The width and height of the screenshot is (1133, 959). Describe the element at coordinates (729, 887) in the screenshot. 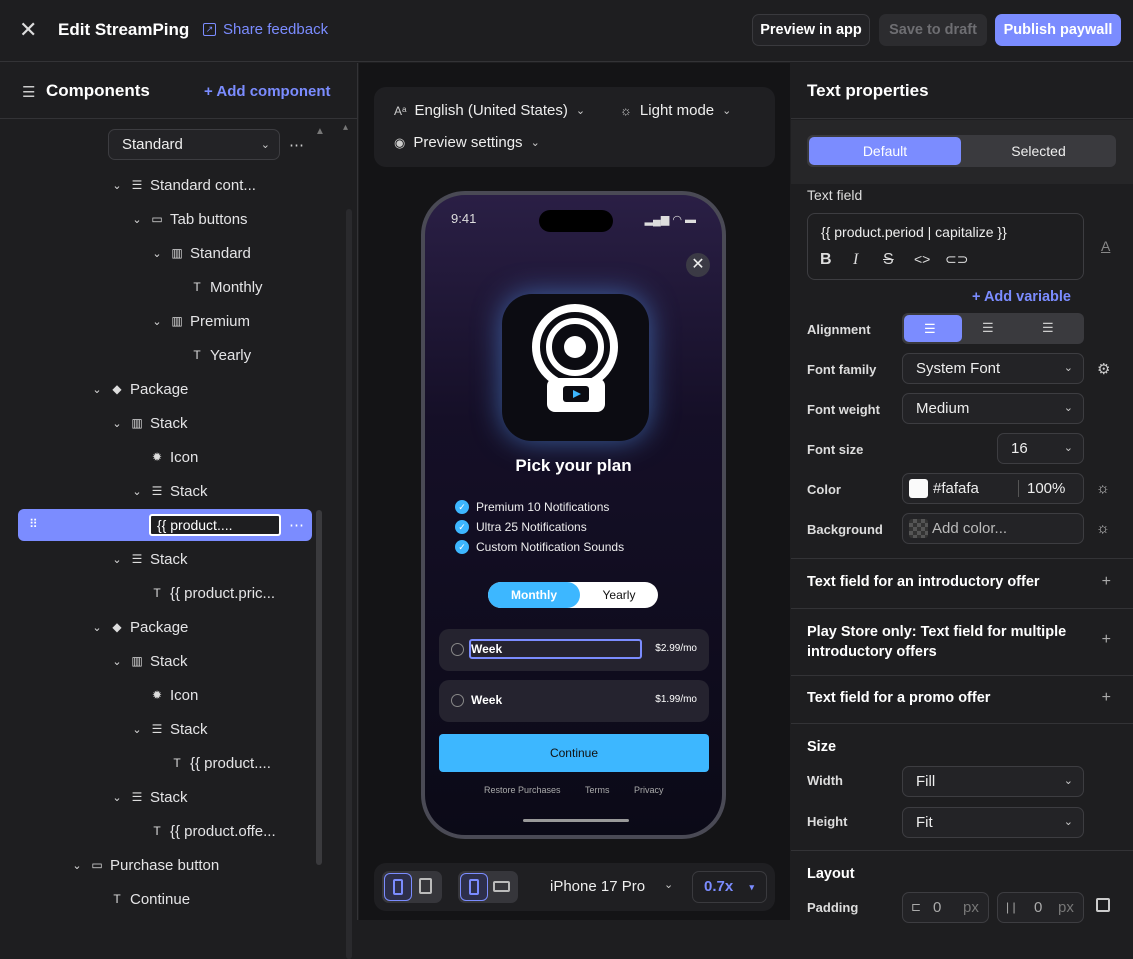

I see `zoom-selector: 0.7x ▾` at that location.